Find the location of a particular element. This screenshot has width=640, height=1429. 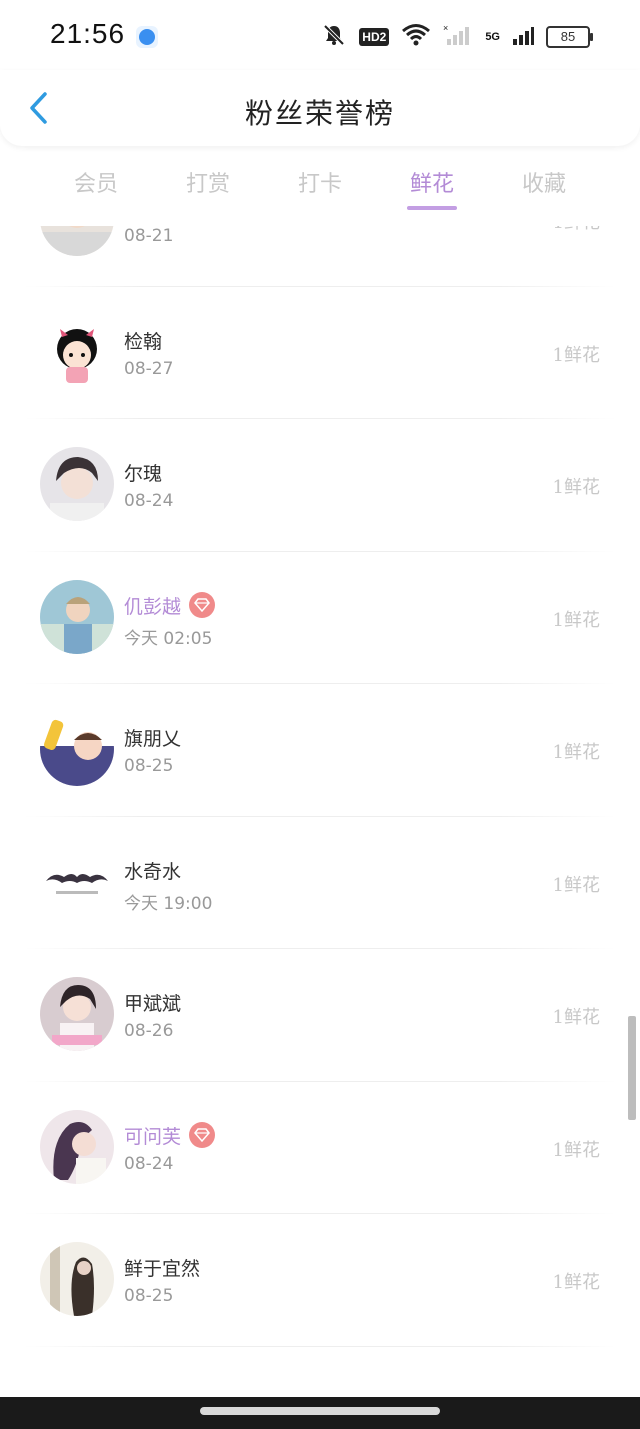

user-name: 尔瑰 is located at coordinates (143, 474).